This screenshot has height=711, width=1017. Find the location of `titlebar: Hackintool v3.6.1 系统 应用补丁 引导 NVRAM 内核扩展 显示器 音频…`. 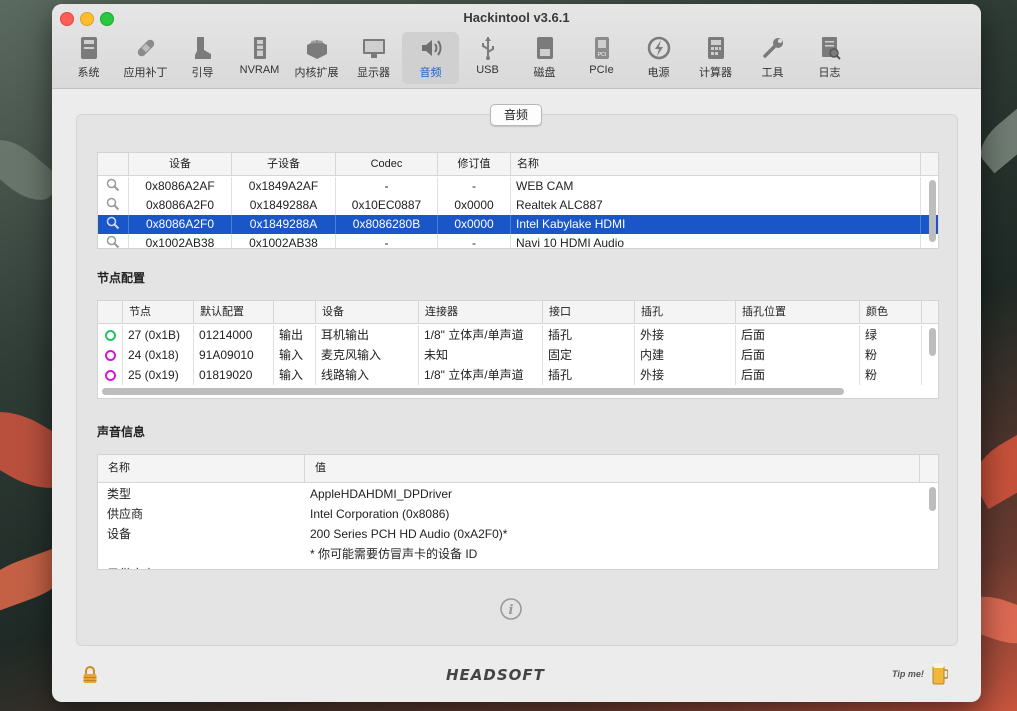

titlebar: Hackintool v3.6.1 系统 应用补丁 引导 NVRAM 内核扩展 显示器 音频… is located at coordinates (516, 46).